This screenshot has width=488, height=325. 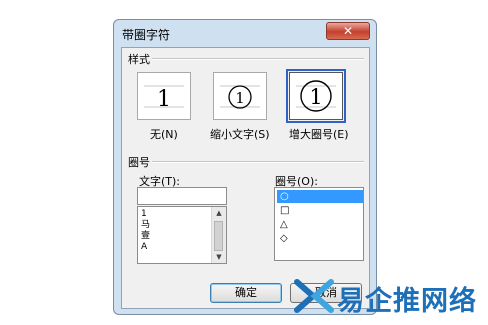 I want to click on style-enlarge-preview-icon: 1, so click(x=316, y=96).